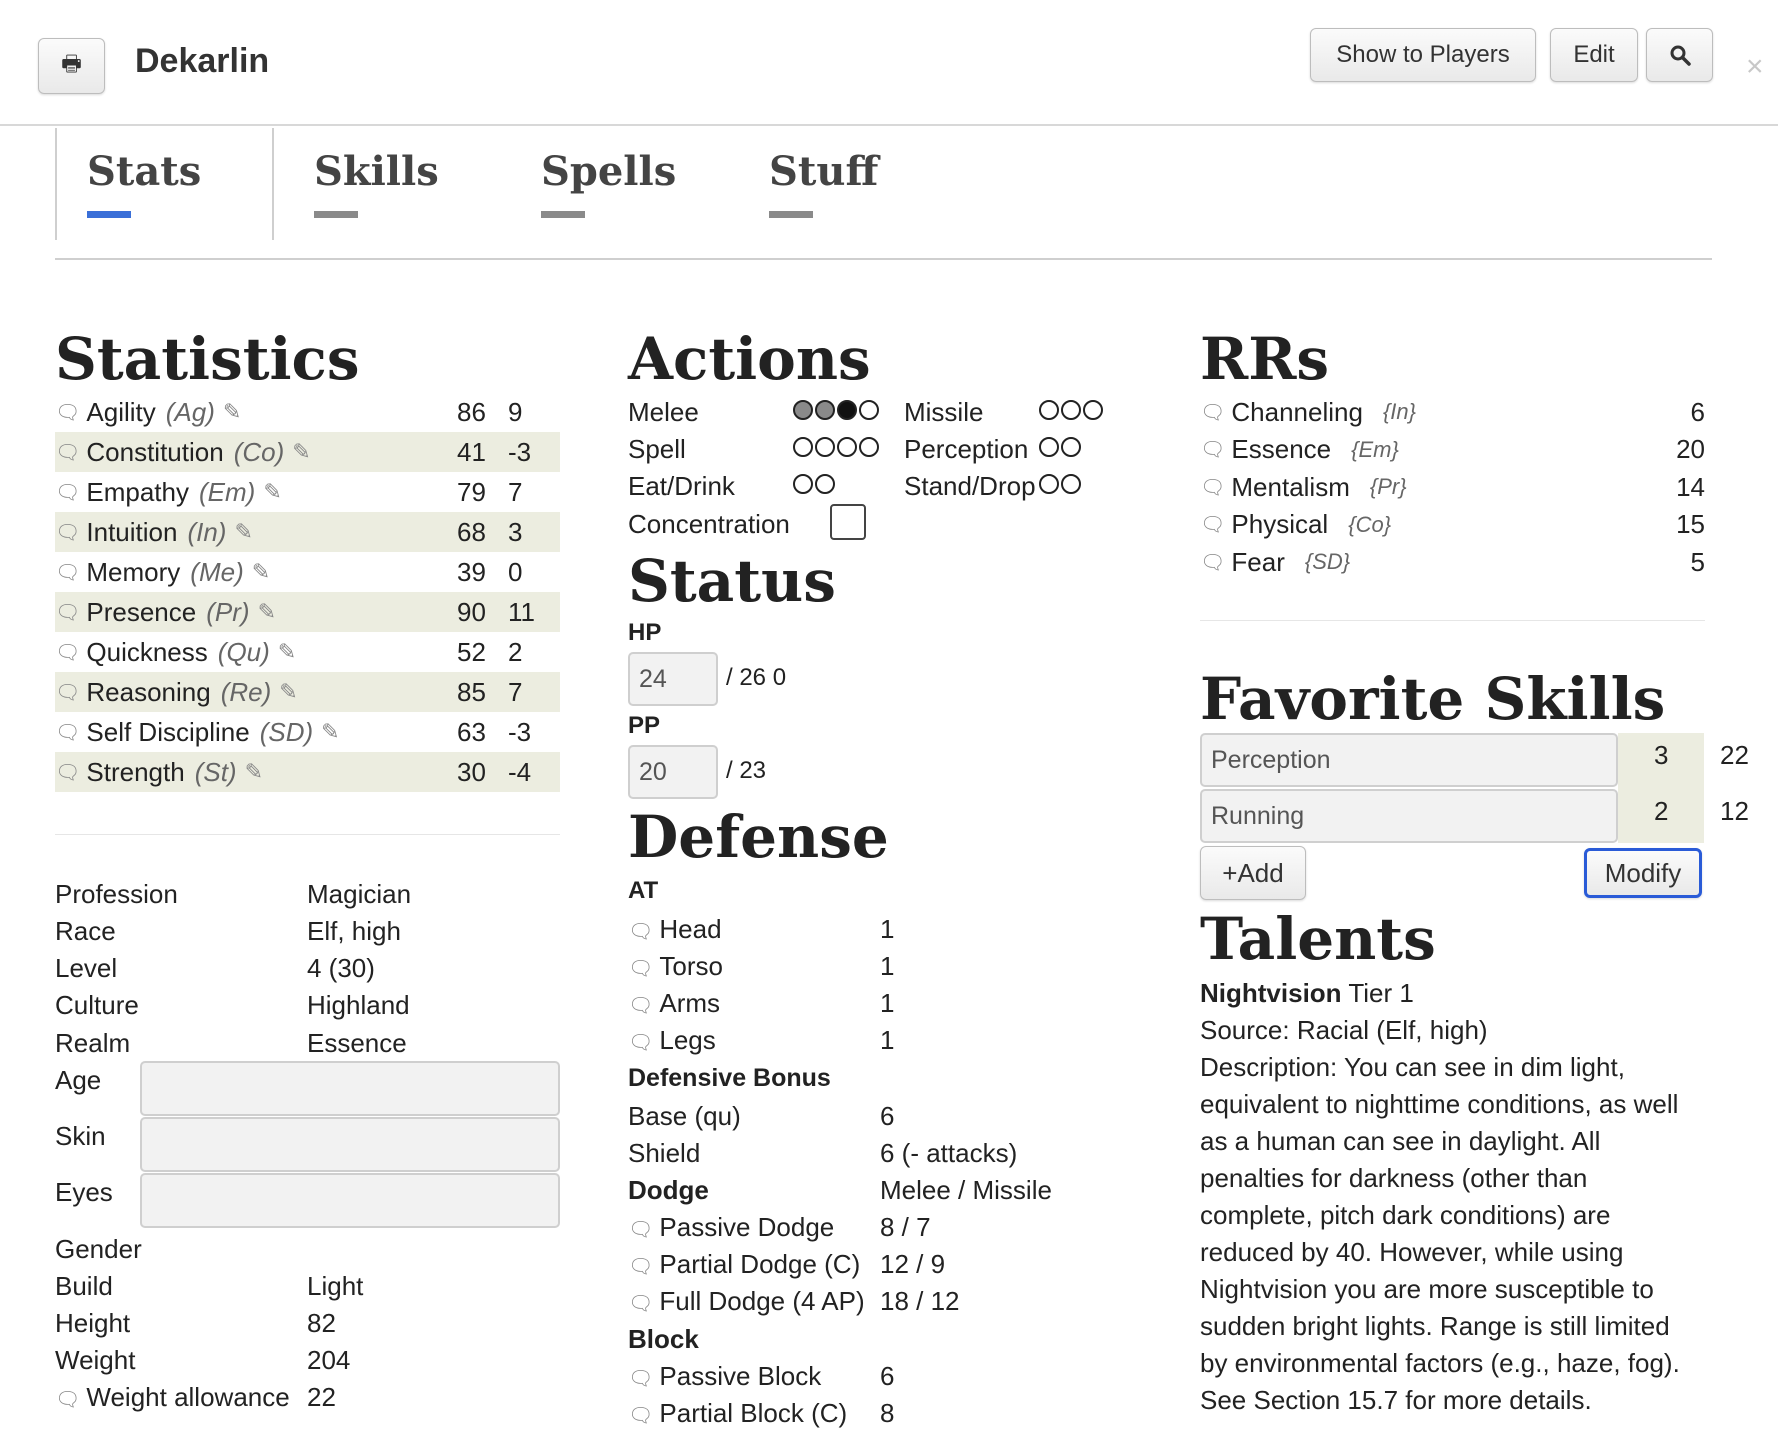  Describe the element at coordinates (673, 679) in the screenshot. I see `hp-input: 24` at that location.